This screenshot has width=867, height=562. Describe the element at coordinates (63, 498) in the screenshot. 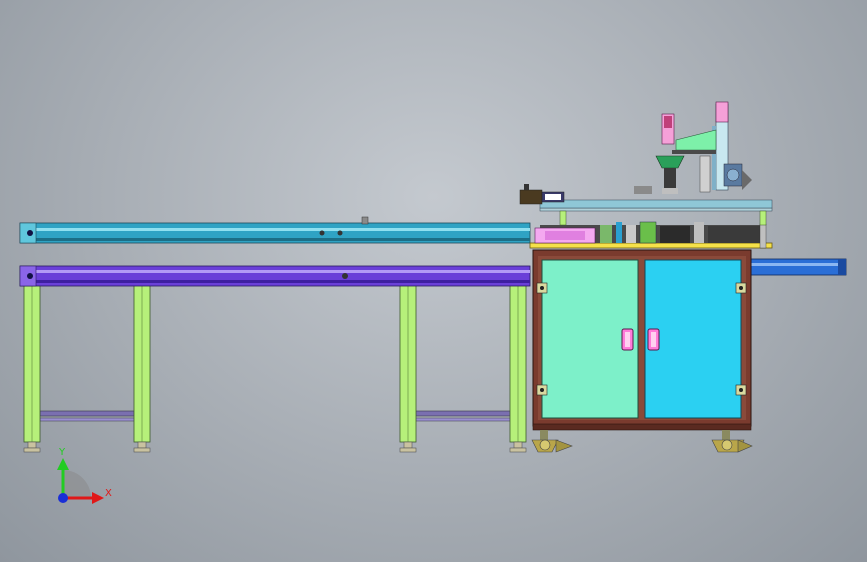

I see `z-axis-dot` at that location.